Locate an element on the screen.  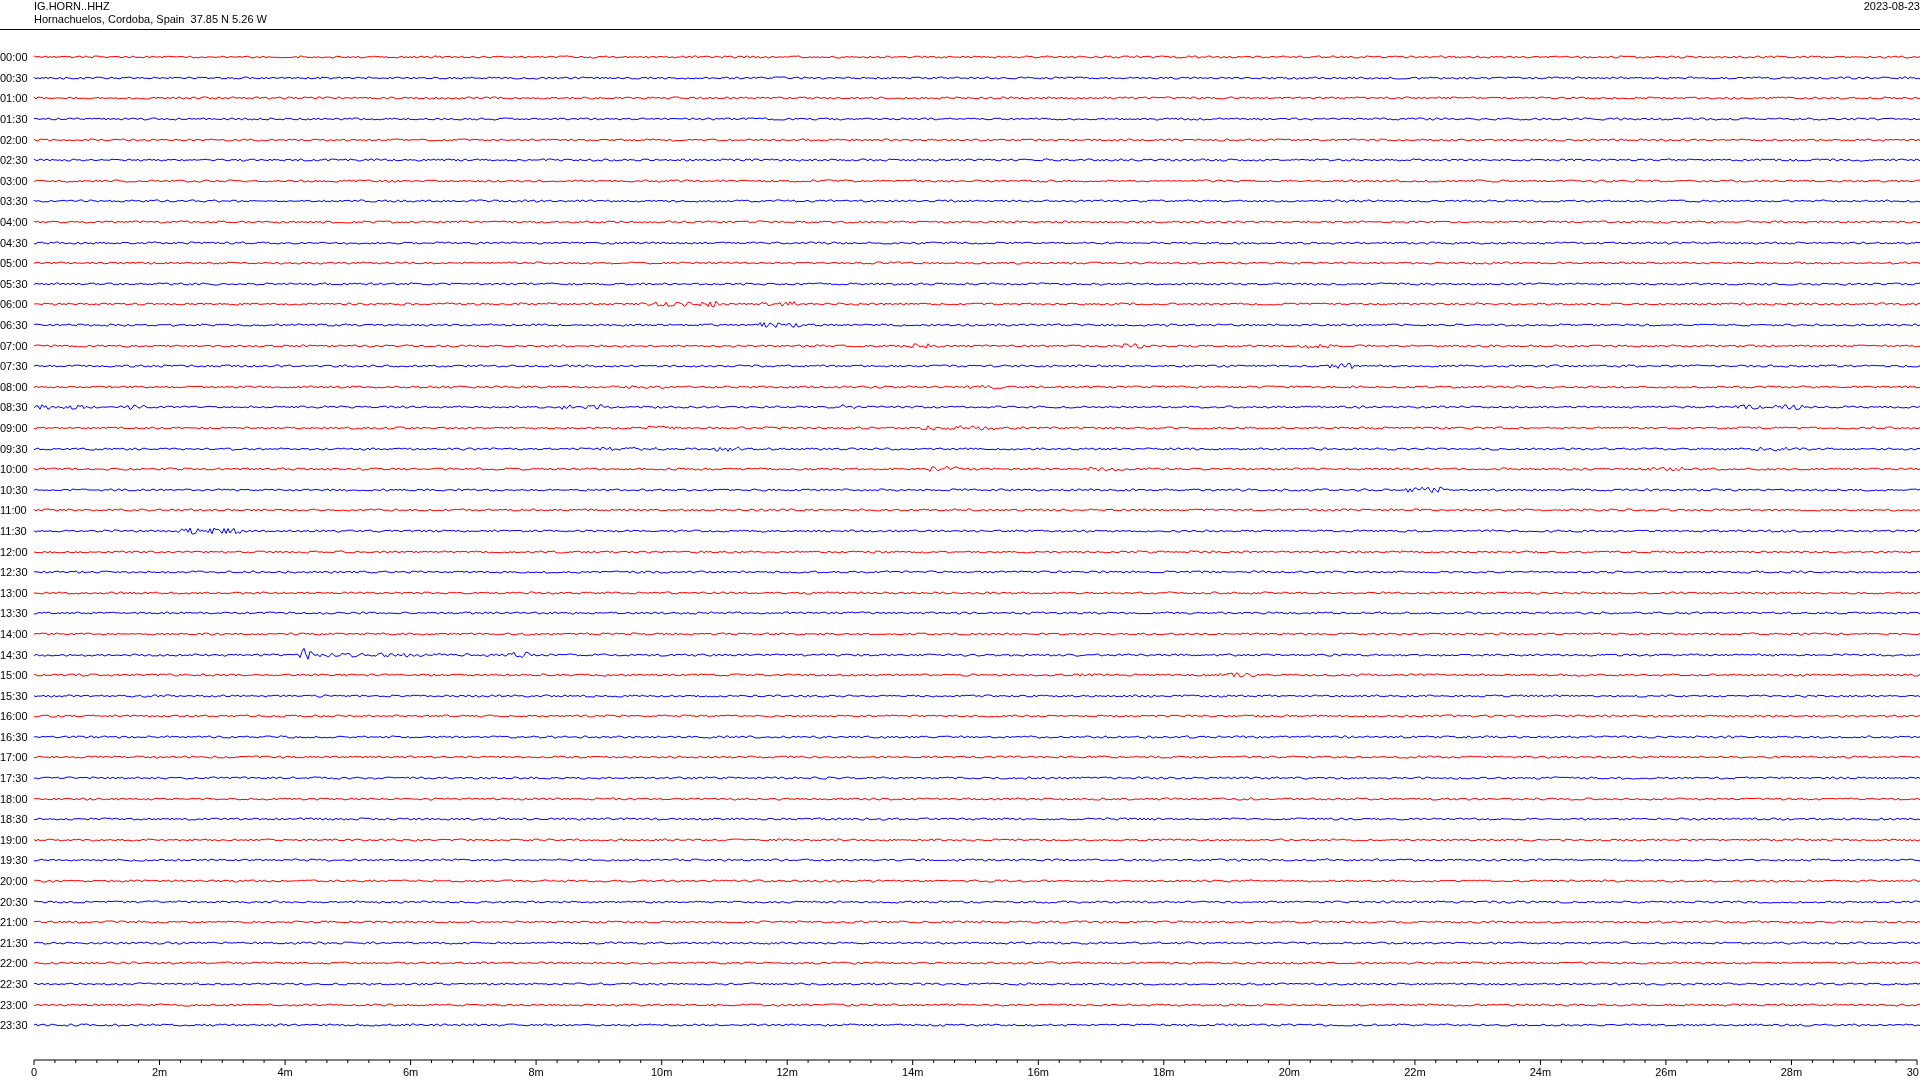
record-date: 2023-08-23 is located at coordinates (1891, 6).